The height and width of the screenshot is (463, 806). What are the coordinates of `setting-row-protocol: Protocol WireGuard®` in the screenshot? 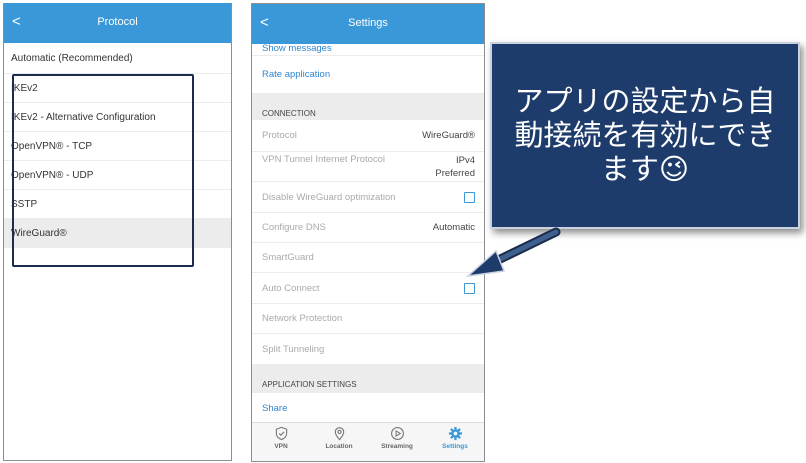 It's located at (368, 136).